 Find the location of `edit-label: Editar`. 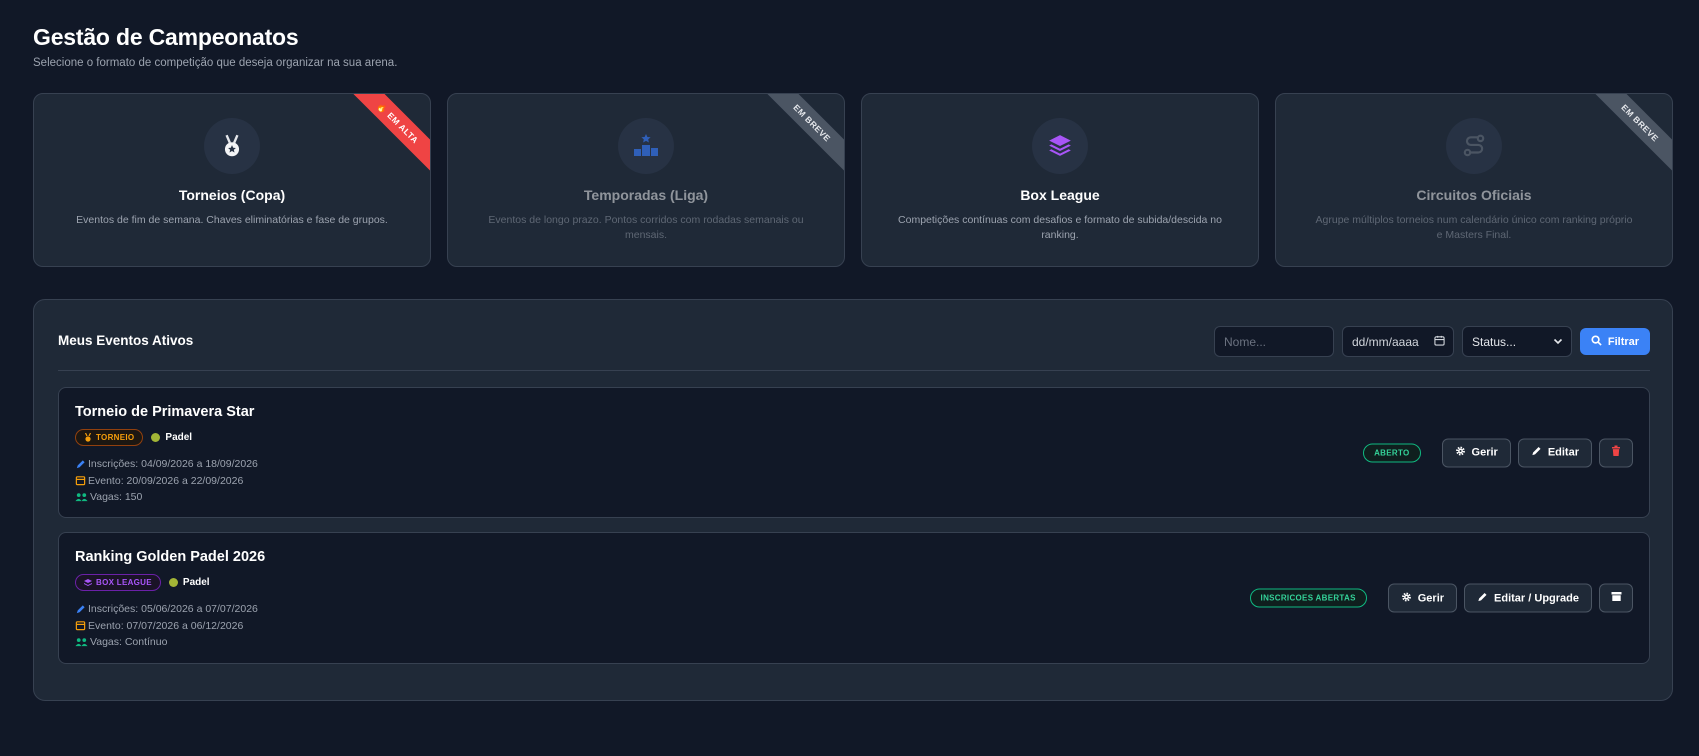

edit-label: Editar is located at coordinates (1563, 452).